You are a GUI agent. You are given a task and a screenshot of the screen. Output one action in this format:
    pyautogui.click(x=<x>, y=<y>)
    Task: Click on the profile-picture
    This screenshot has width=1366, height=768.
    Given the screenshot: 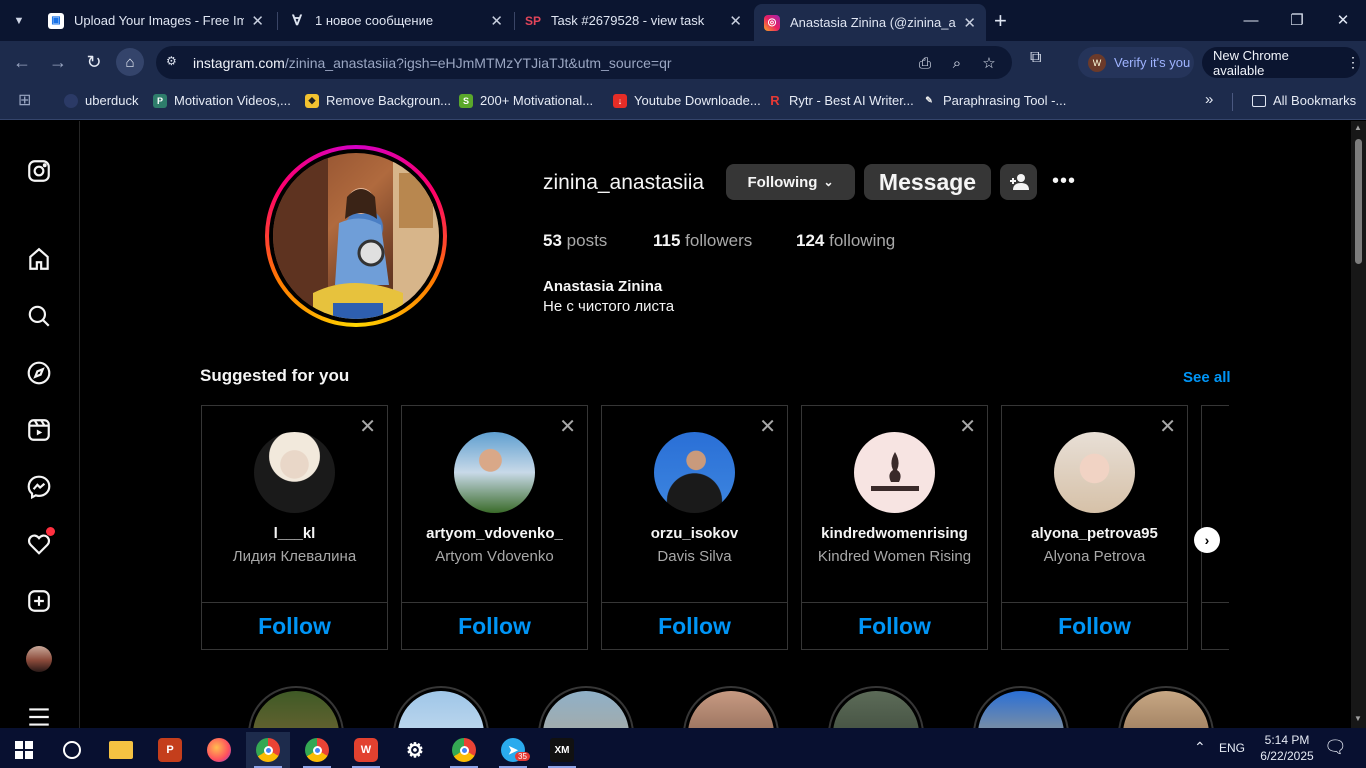 What is the action you would take?
    pyautogui.click(x=356, y=236)
    